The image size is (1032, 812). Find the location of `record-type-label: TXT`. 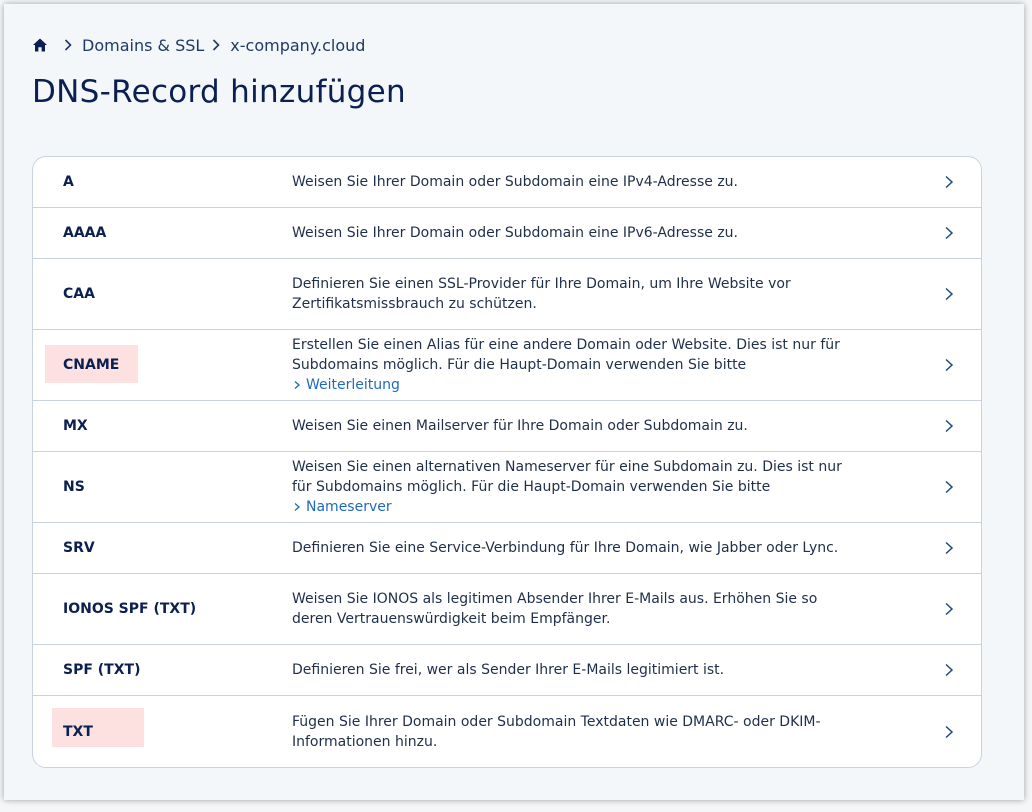

record-type-label: TXT is located at coordinates (78, 731).